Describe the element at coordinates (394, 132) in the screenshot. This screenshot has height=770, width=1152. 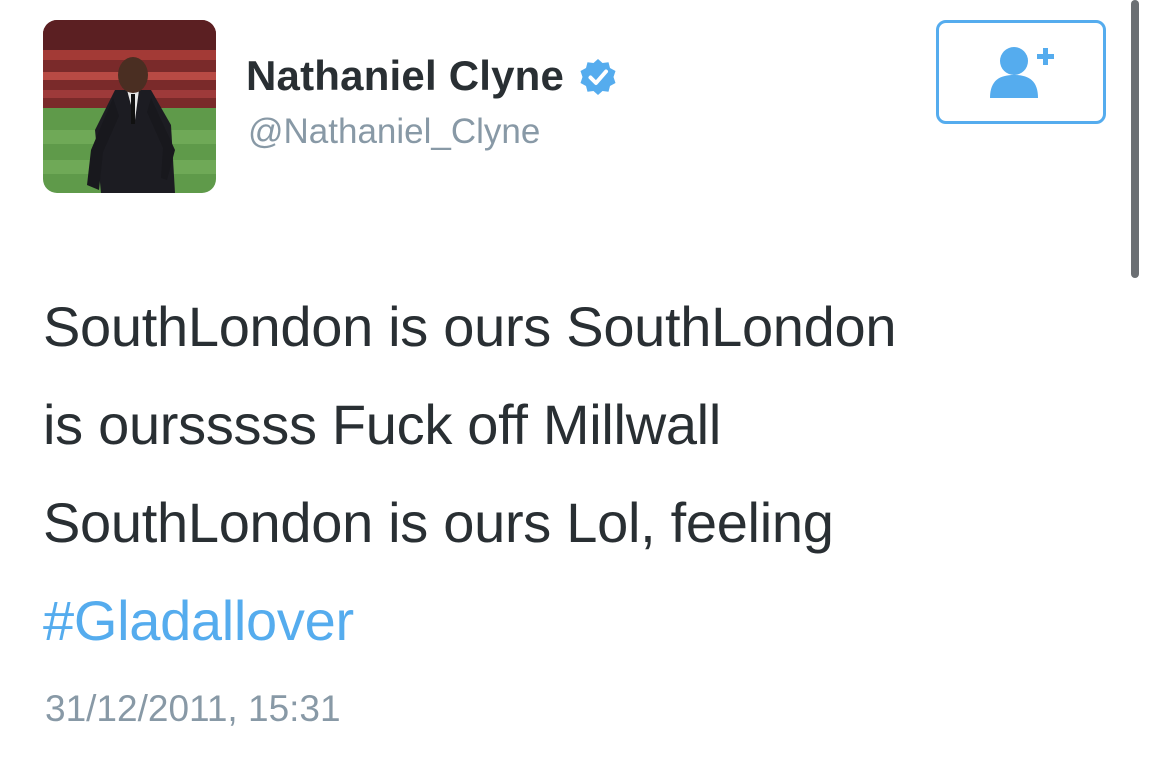
I see `user-handle: @Nathaniel_Clyne` at that location.